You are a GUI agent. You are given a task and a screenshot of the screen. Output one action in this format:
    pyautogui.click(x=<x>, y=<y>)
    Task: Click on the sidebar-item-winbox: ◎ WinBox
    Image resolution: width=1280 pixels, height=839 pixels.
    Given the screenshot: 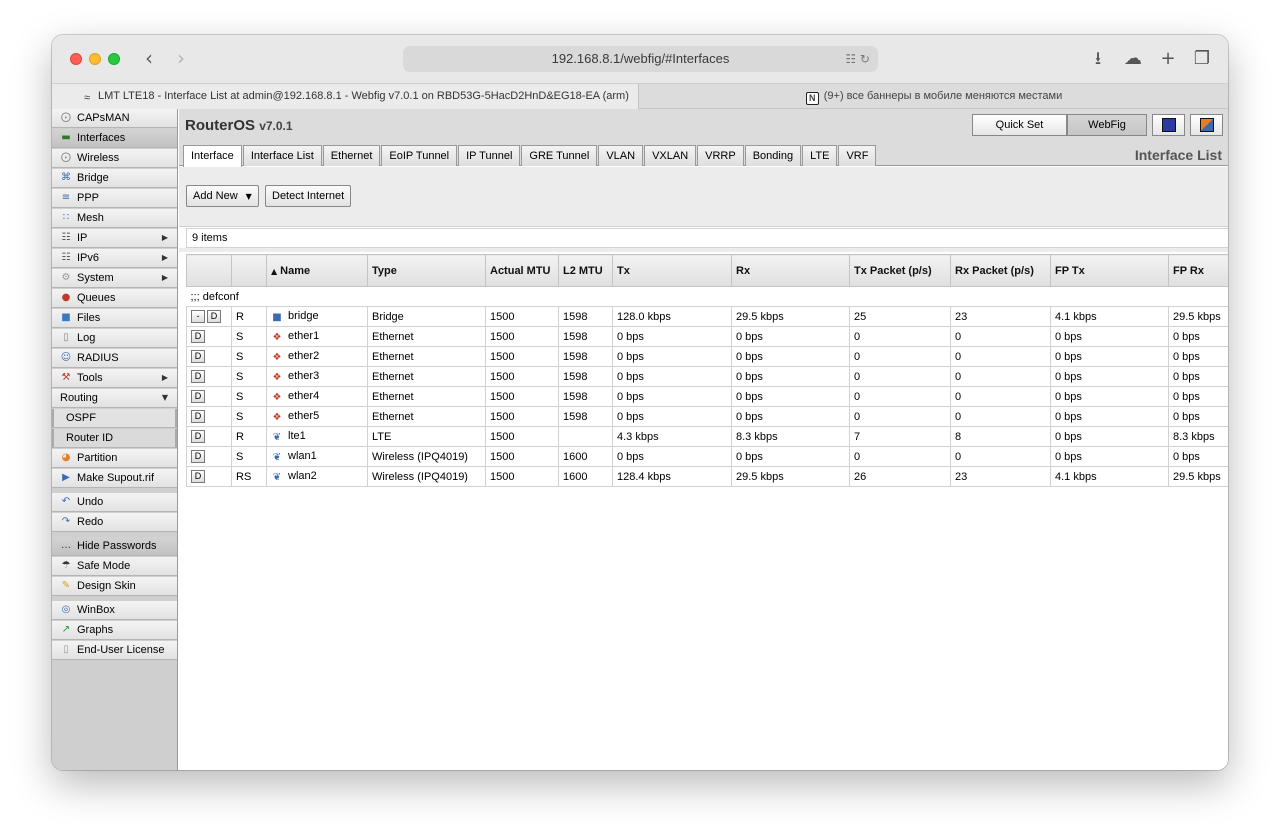 What is the action you would take?
    pyautogui.click(x=114, y=610)
    